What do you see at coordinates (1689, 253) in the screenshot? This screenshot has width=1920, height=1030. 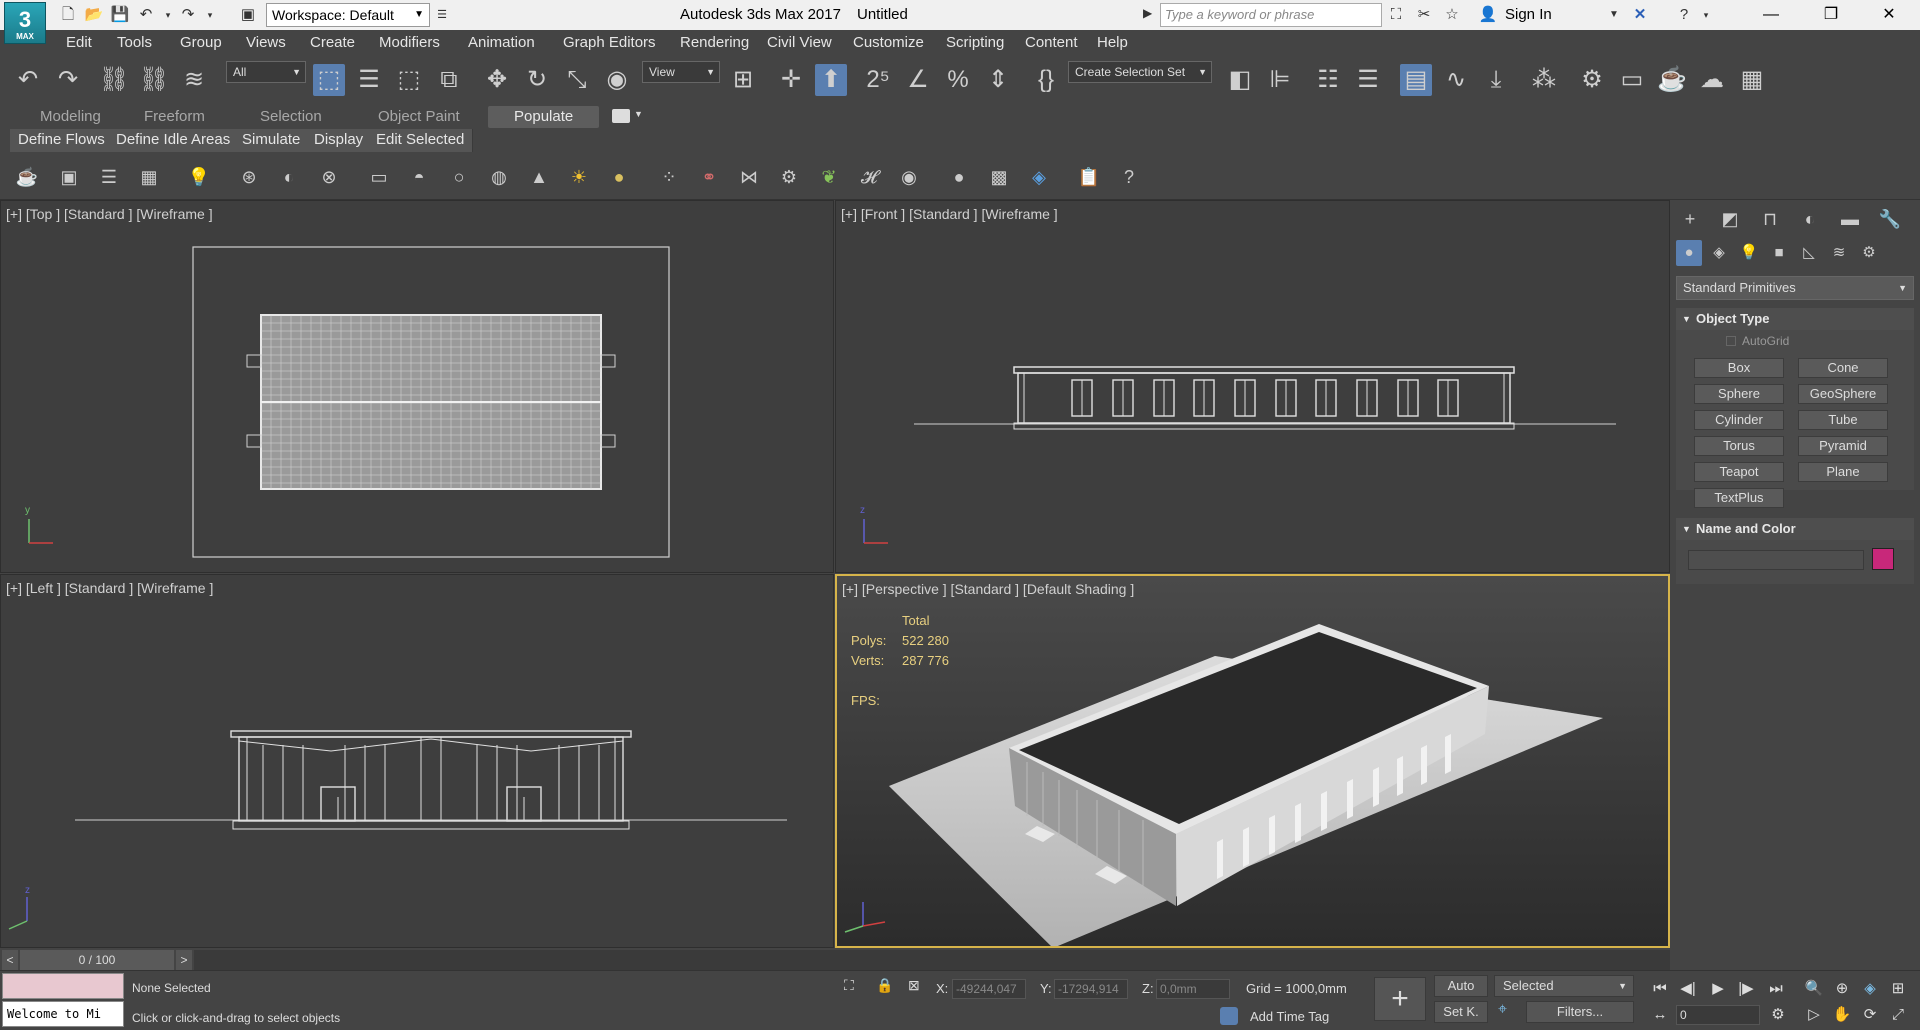 I see `geometry-icon: ●` at bounding box center [1689, 253].